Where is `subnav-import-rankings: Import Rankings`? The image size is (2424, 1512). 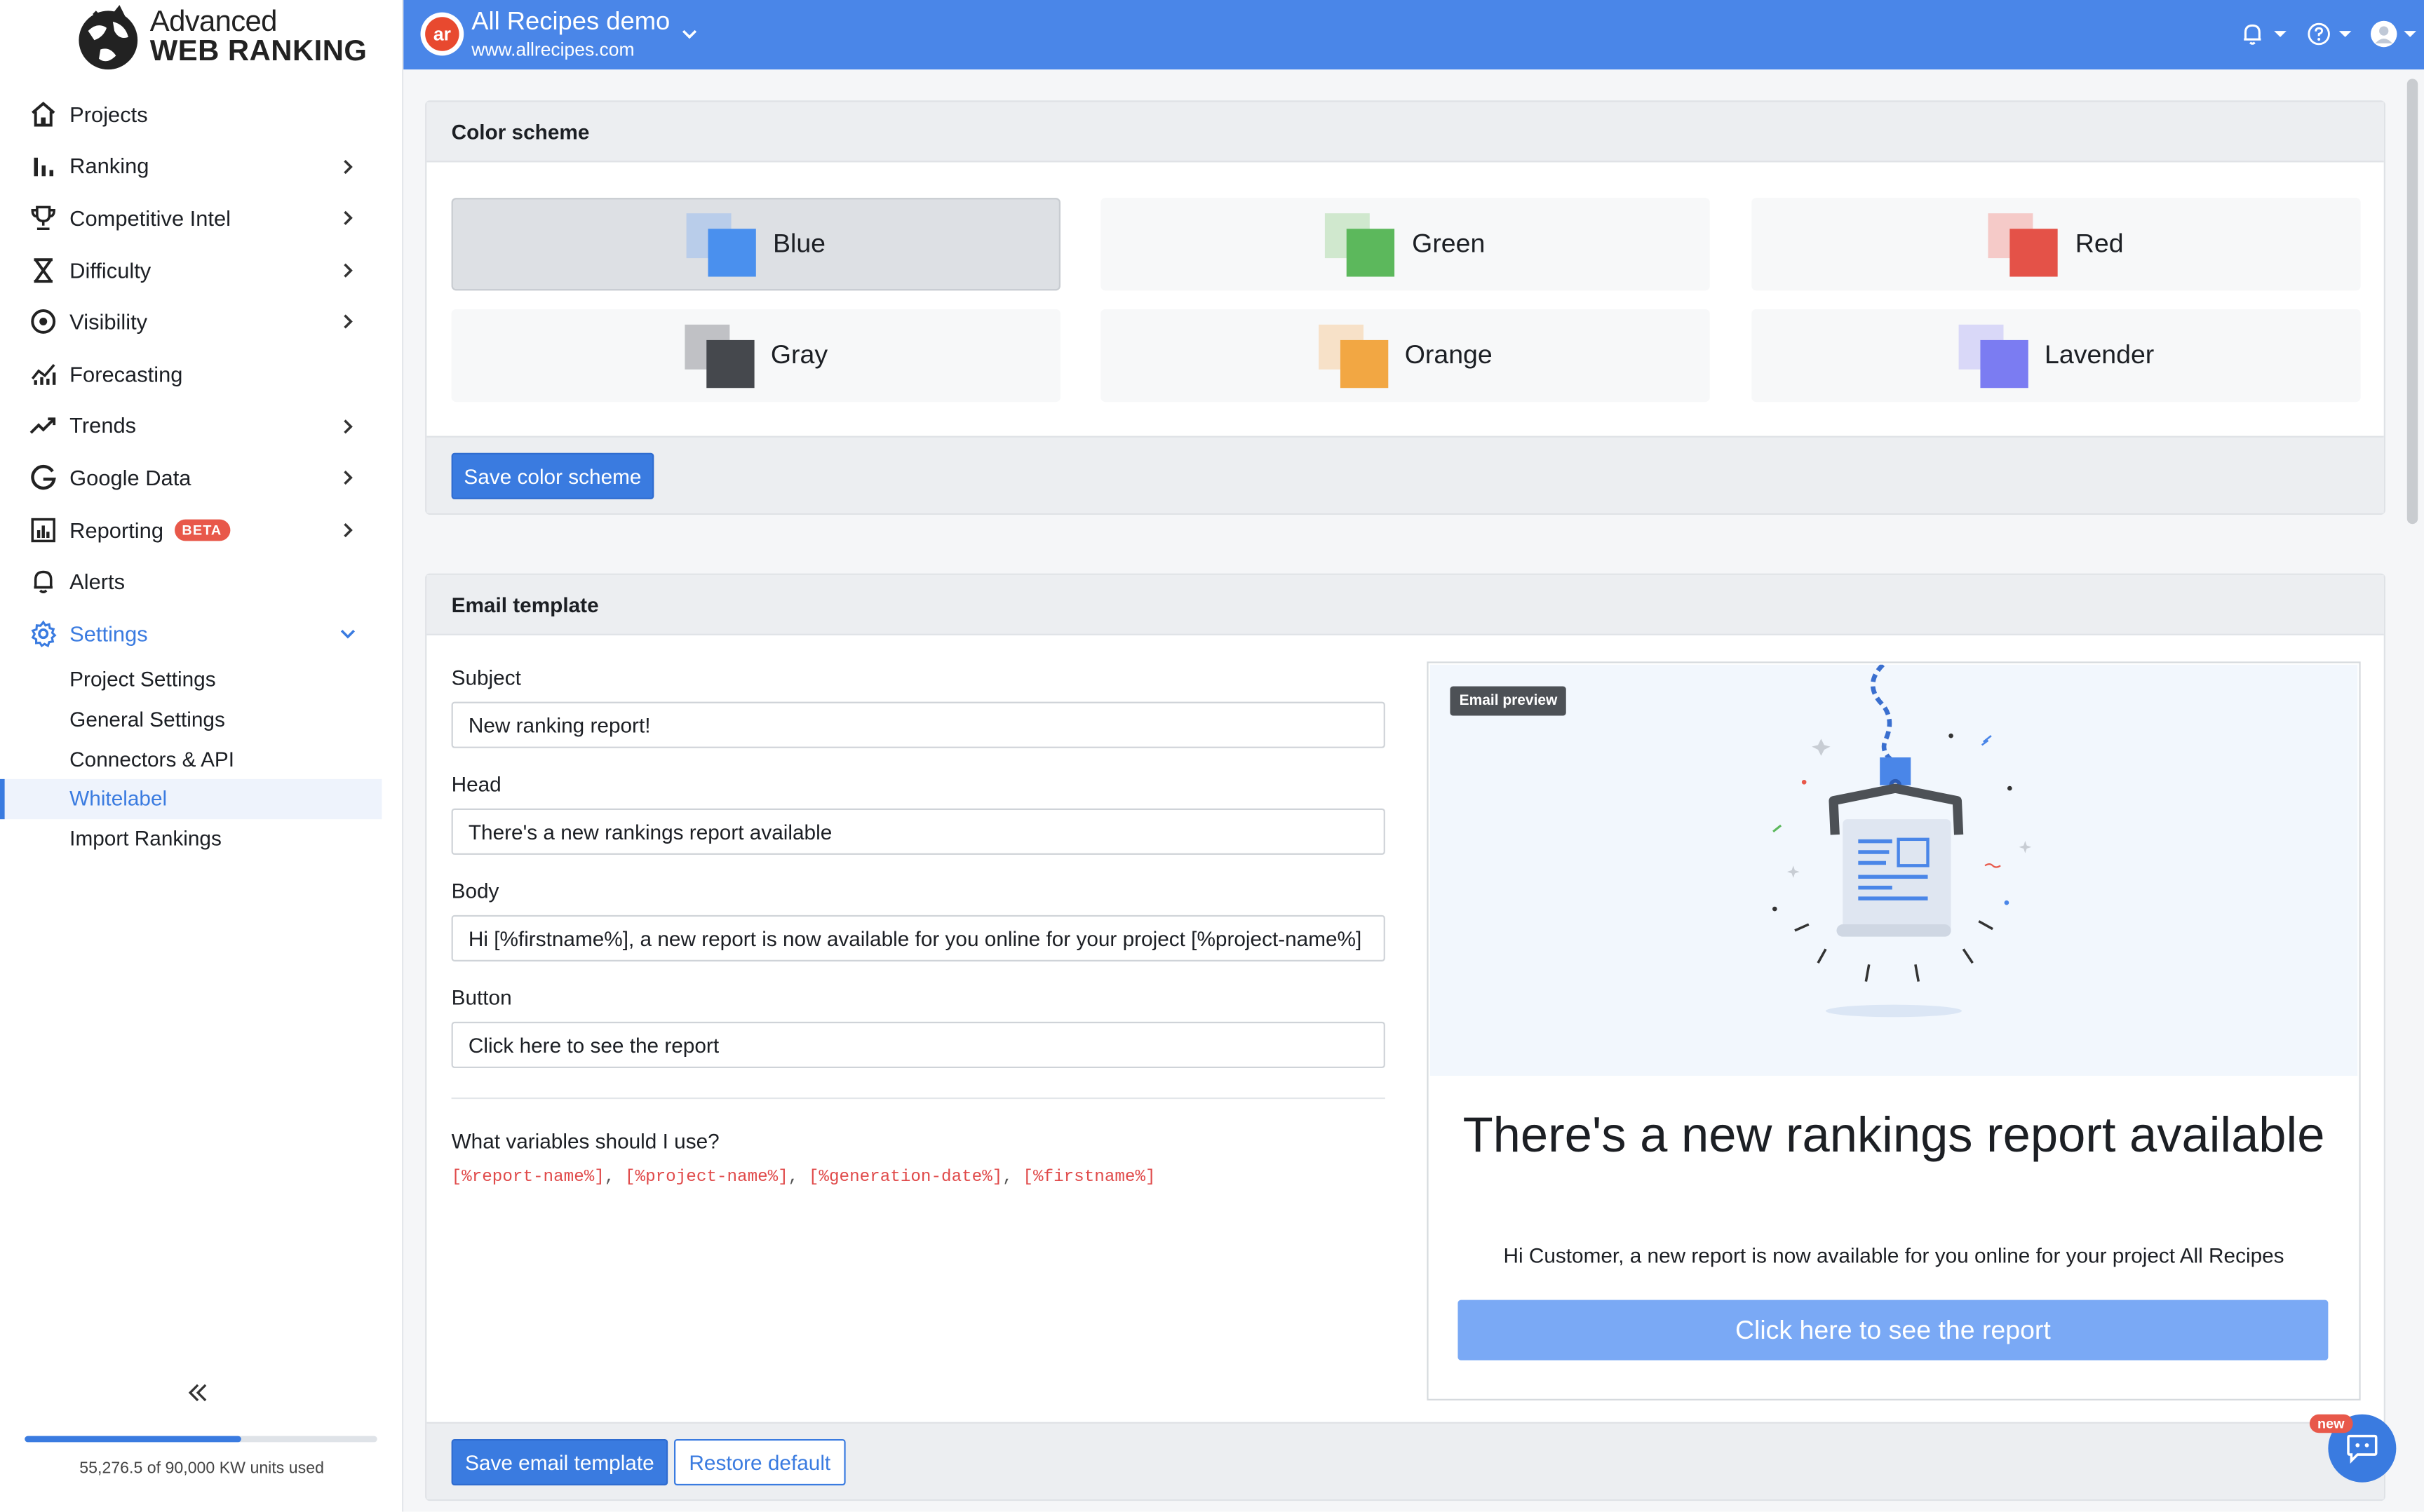 subnav-import-rankings: Import Rankings is located at coordinates (201, 839).